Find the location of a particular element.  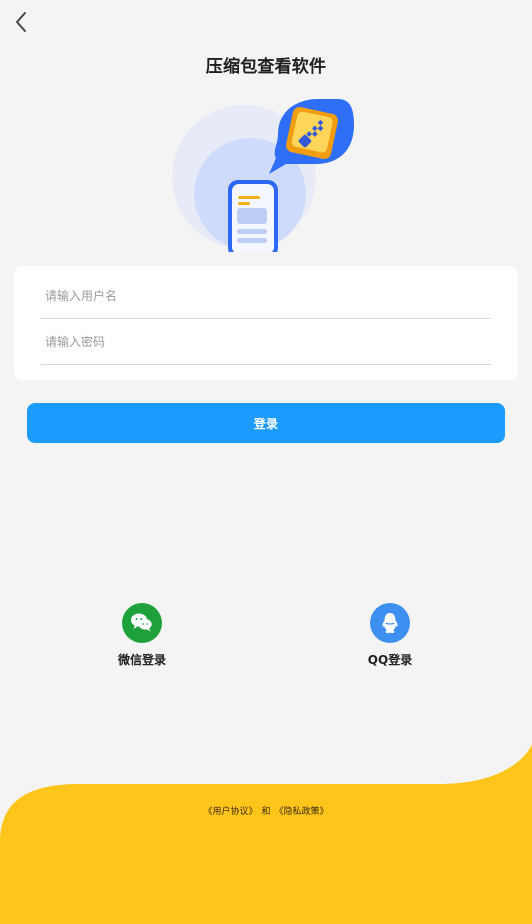

chat-bubble-icon is located at coordinates (311, 136).